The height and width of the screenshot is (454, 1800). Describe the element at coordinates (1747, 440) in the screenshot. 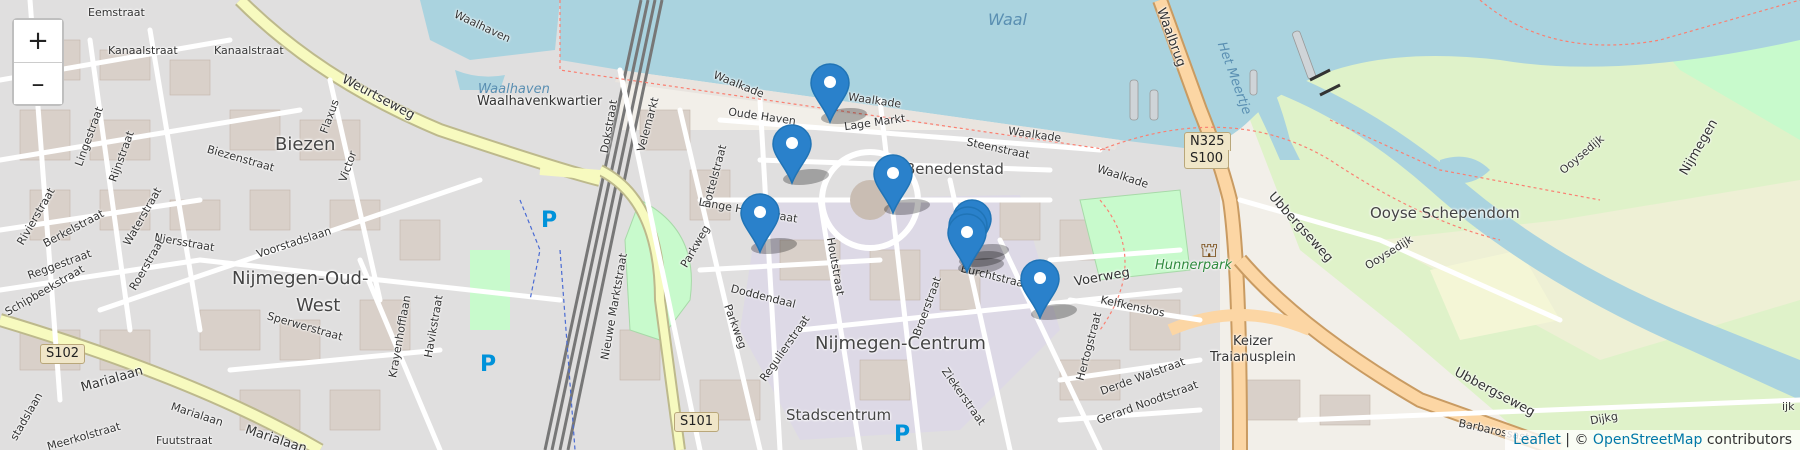

I see `attribution-suffix: contributors` at that location.